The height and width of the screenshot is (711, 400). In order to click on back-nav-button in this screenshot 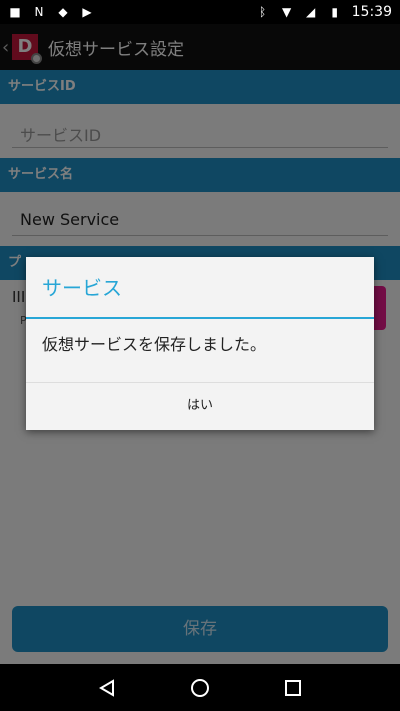, I will do `click(107, 688)`.